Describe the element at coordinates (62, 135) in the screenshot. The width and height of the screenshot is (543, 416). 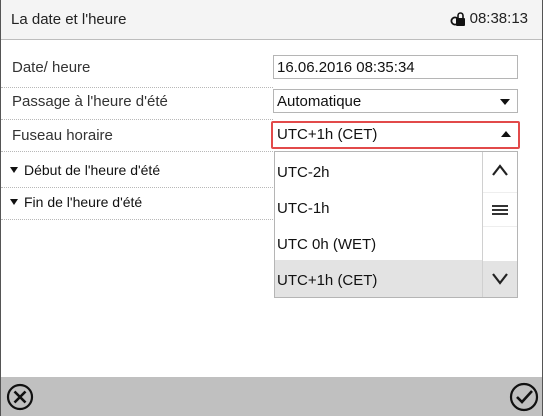
I see `timezone-label: Fuseau horaire` at that location.